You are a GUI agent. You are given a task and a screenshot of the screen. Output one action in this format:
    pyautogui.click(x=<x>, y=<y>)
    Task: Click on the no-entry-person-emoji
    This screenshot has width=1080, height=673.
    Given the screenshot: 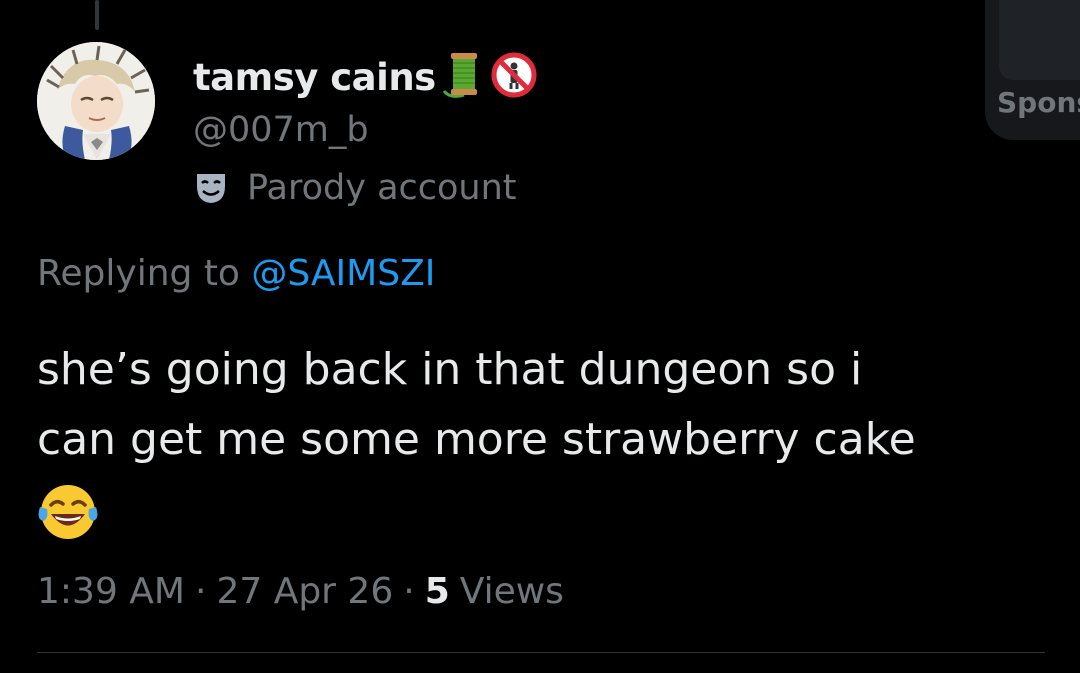 What is the action you would take?
    pyautogui.click(x=514, y=77)
    